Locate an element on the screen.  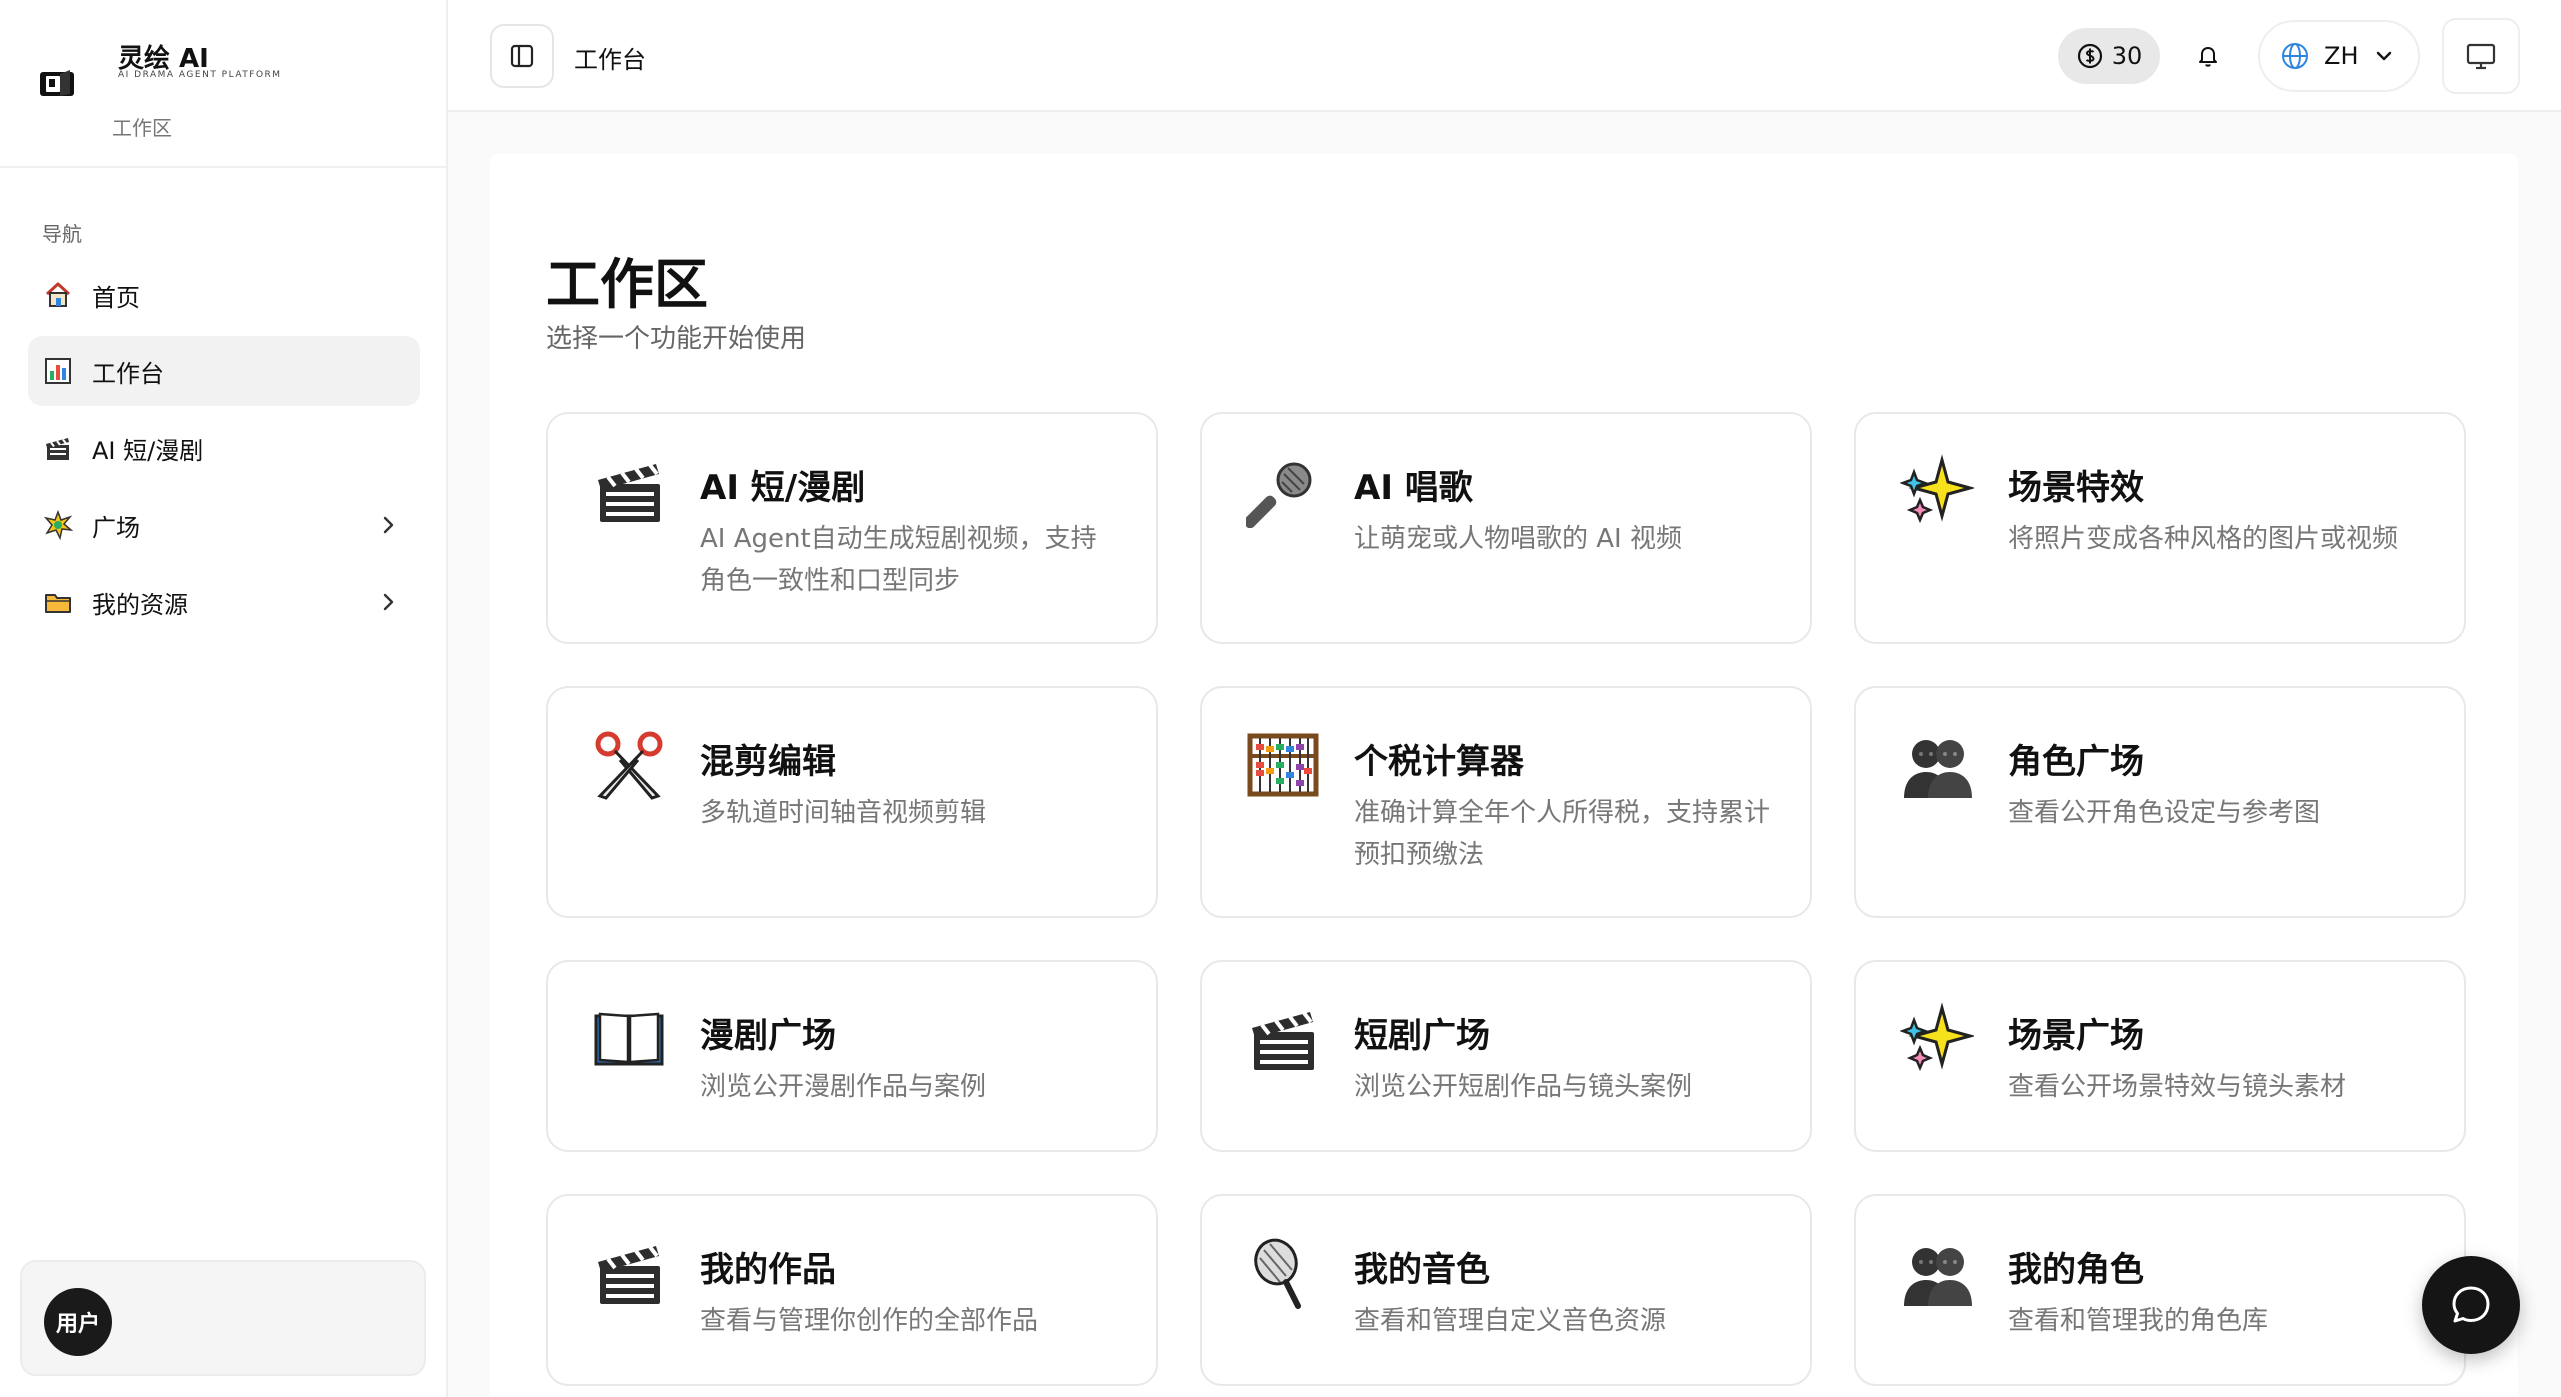
card-description: 浏览公开短剧作品与镜头案例 is located at coordinates (1523, 1087).